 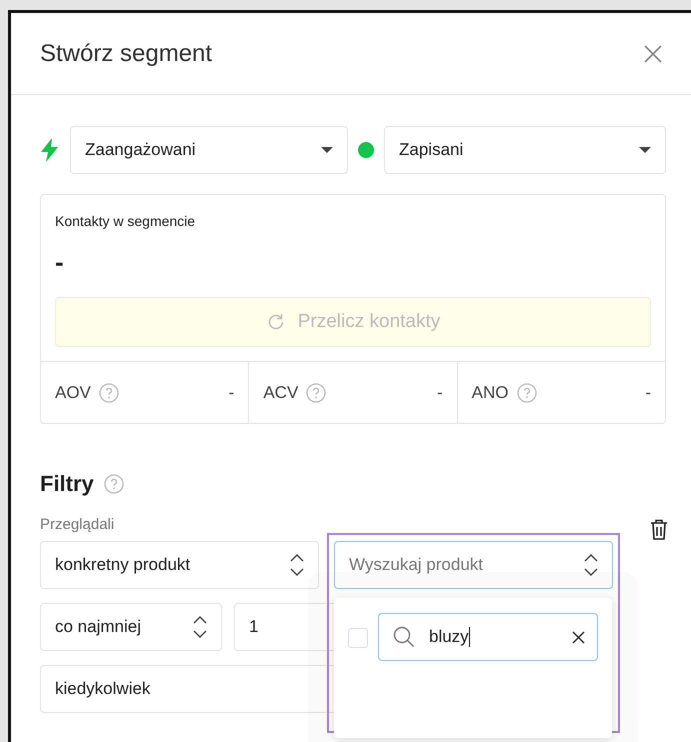 I want to click on checkbox, so click(x=358, y=638).